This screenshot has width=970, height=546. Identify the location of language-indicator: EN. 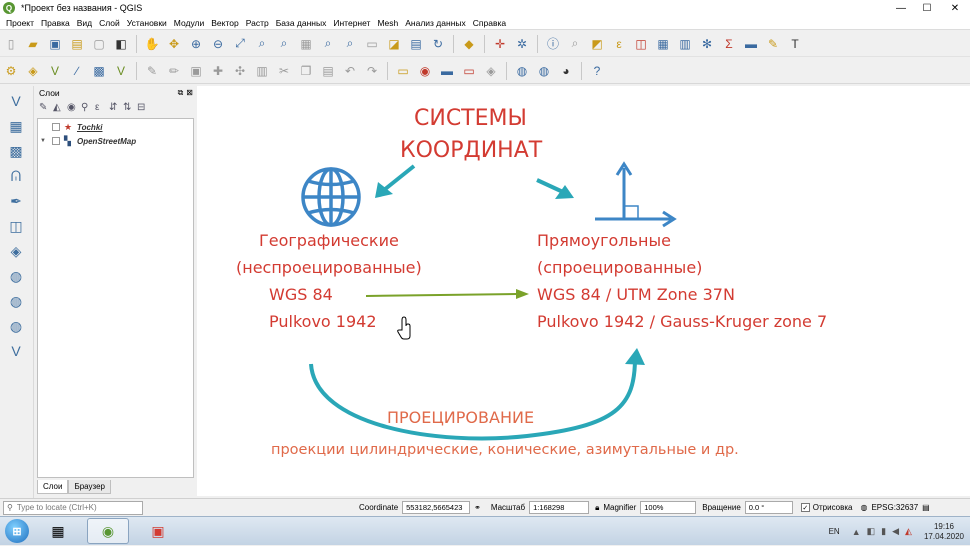
(834, 531).